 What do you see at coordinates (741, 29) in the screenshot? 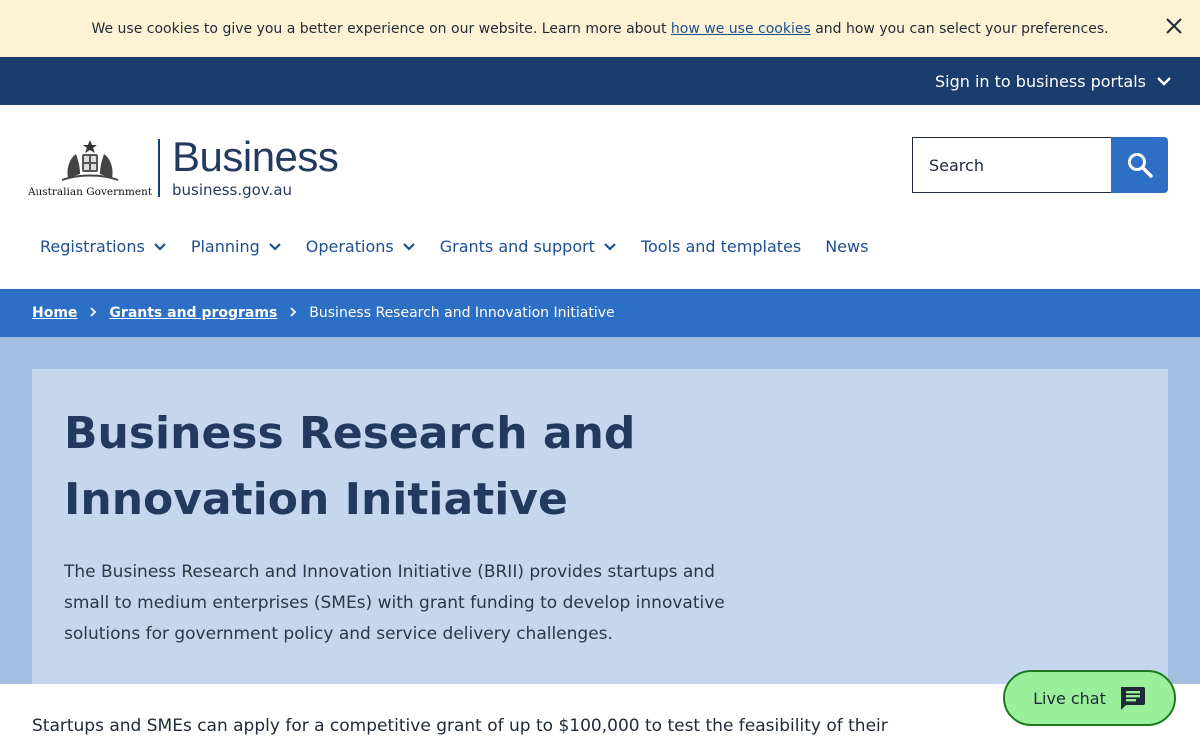
I see `cookie-policy-link: how we use cookies` at bounding box center [741, 29].